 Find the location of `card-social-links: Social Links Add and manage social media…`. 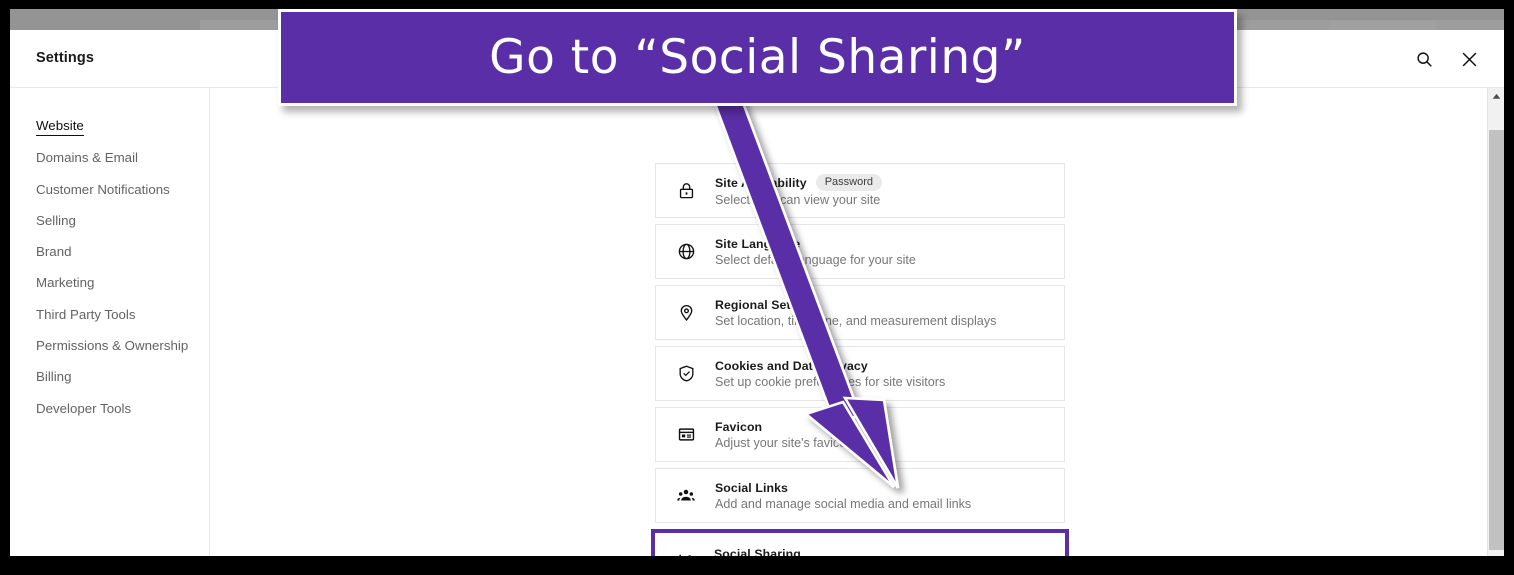

card-social-links: Social Links Add and manage social media… is located at coordinates (860, 495).